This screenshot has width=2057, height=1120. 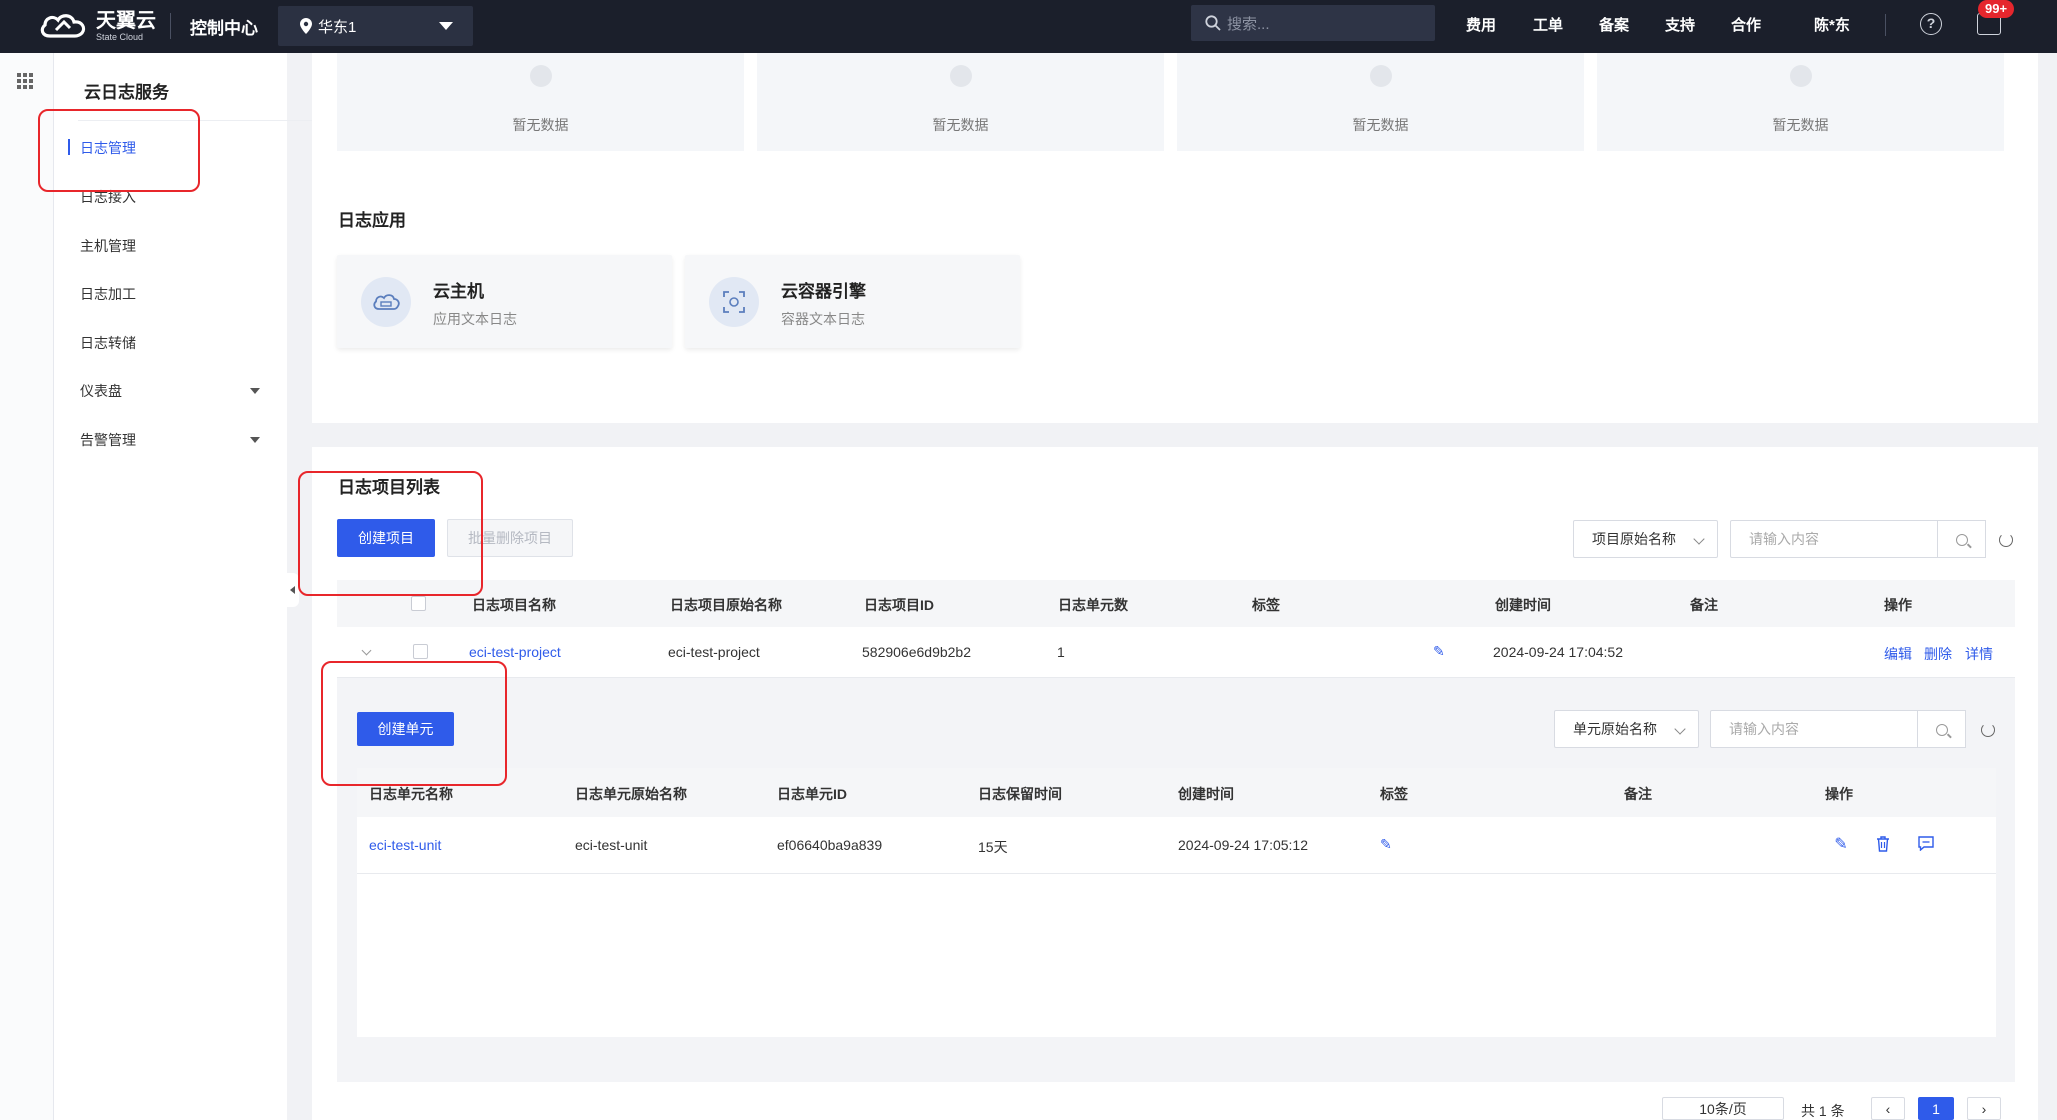 What do you see at coordinates (1834, 539) in the screenshot?
I see `project-search-input: 请输入内容` at bounding box center [1834, 539].